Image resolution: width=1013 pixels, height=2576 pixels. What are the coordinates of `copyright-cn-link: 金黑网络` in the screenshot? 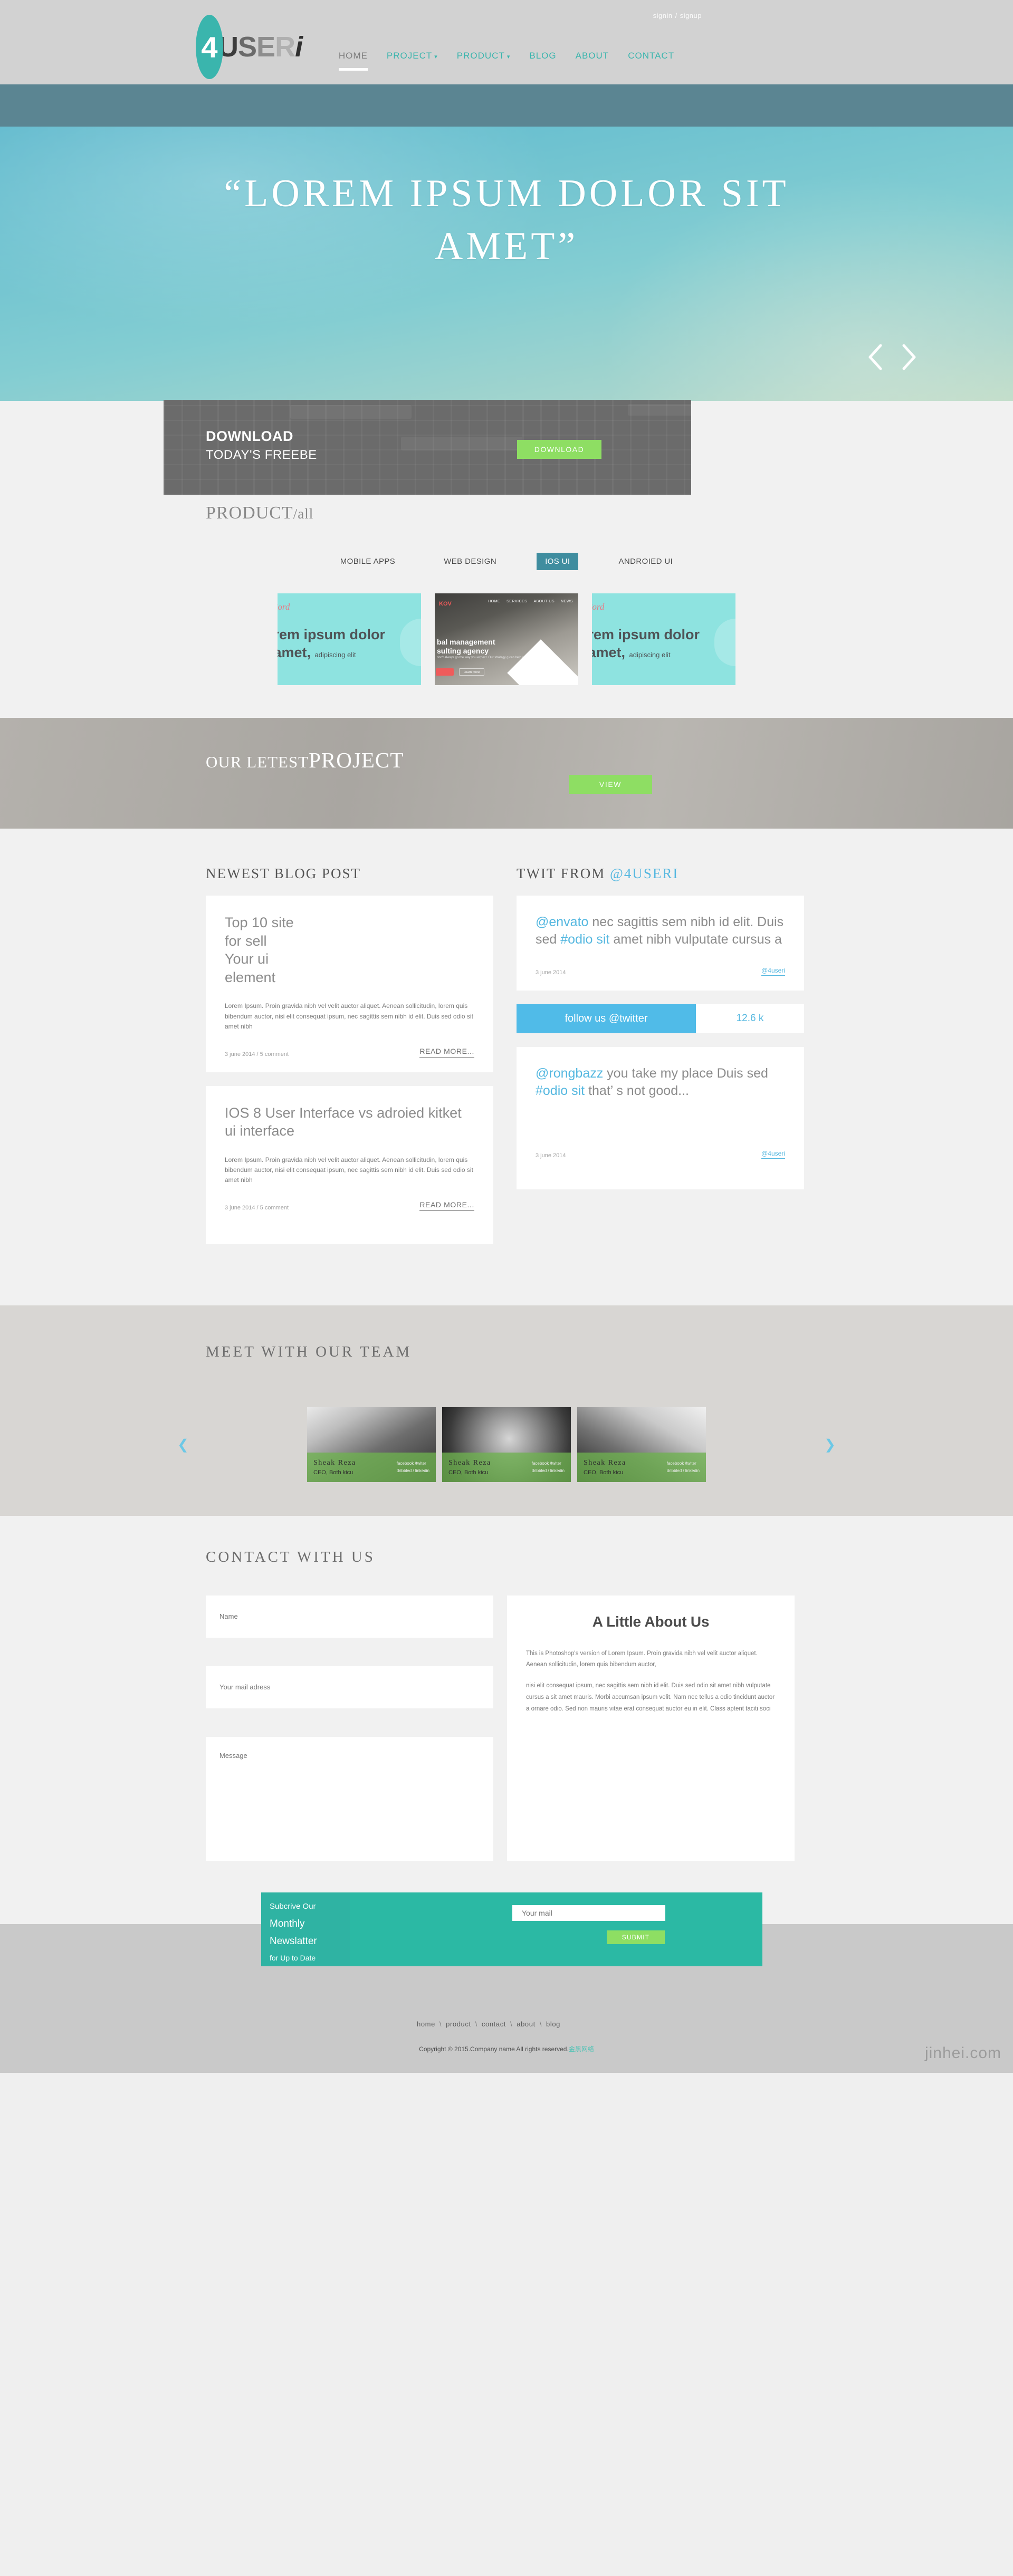 It's located at (581, 2049).